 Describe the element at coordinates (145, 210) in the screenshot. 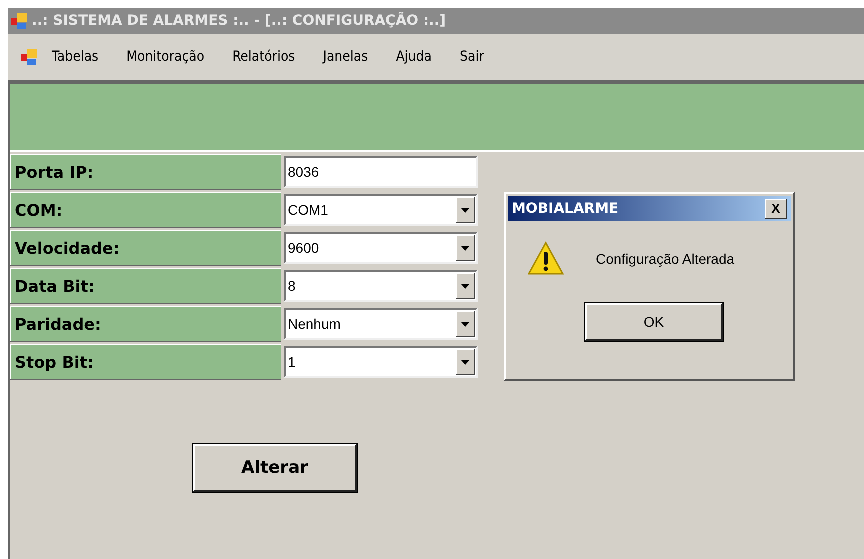

I see `field-label: COM:` at that location.